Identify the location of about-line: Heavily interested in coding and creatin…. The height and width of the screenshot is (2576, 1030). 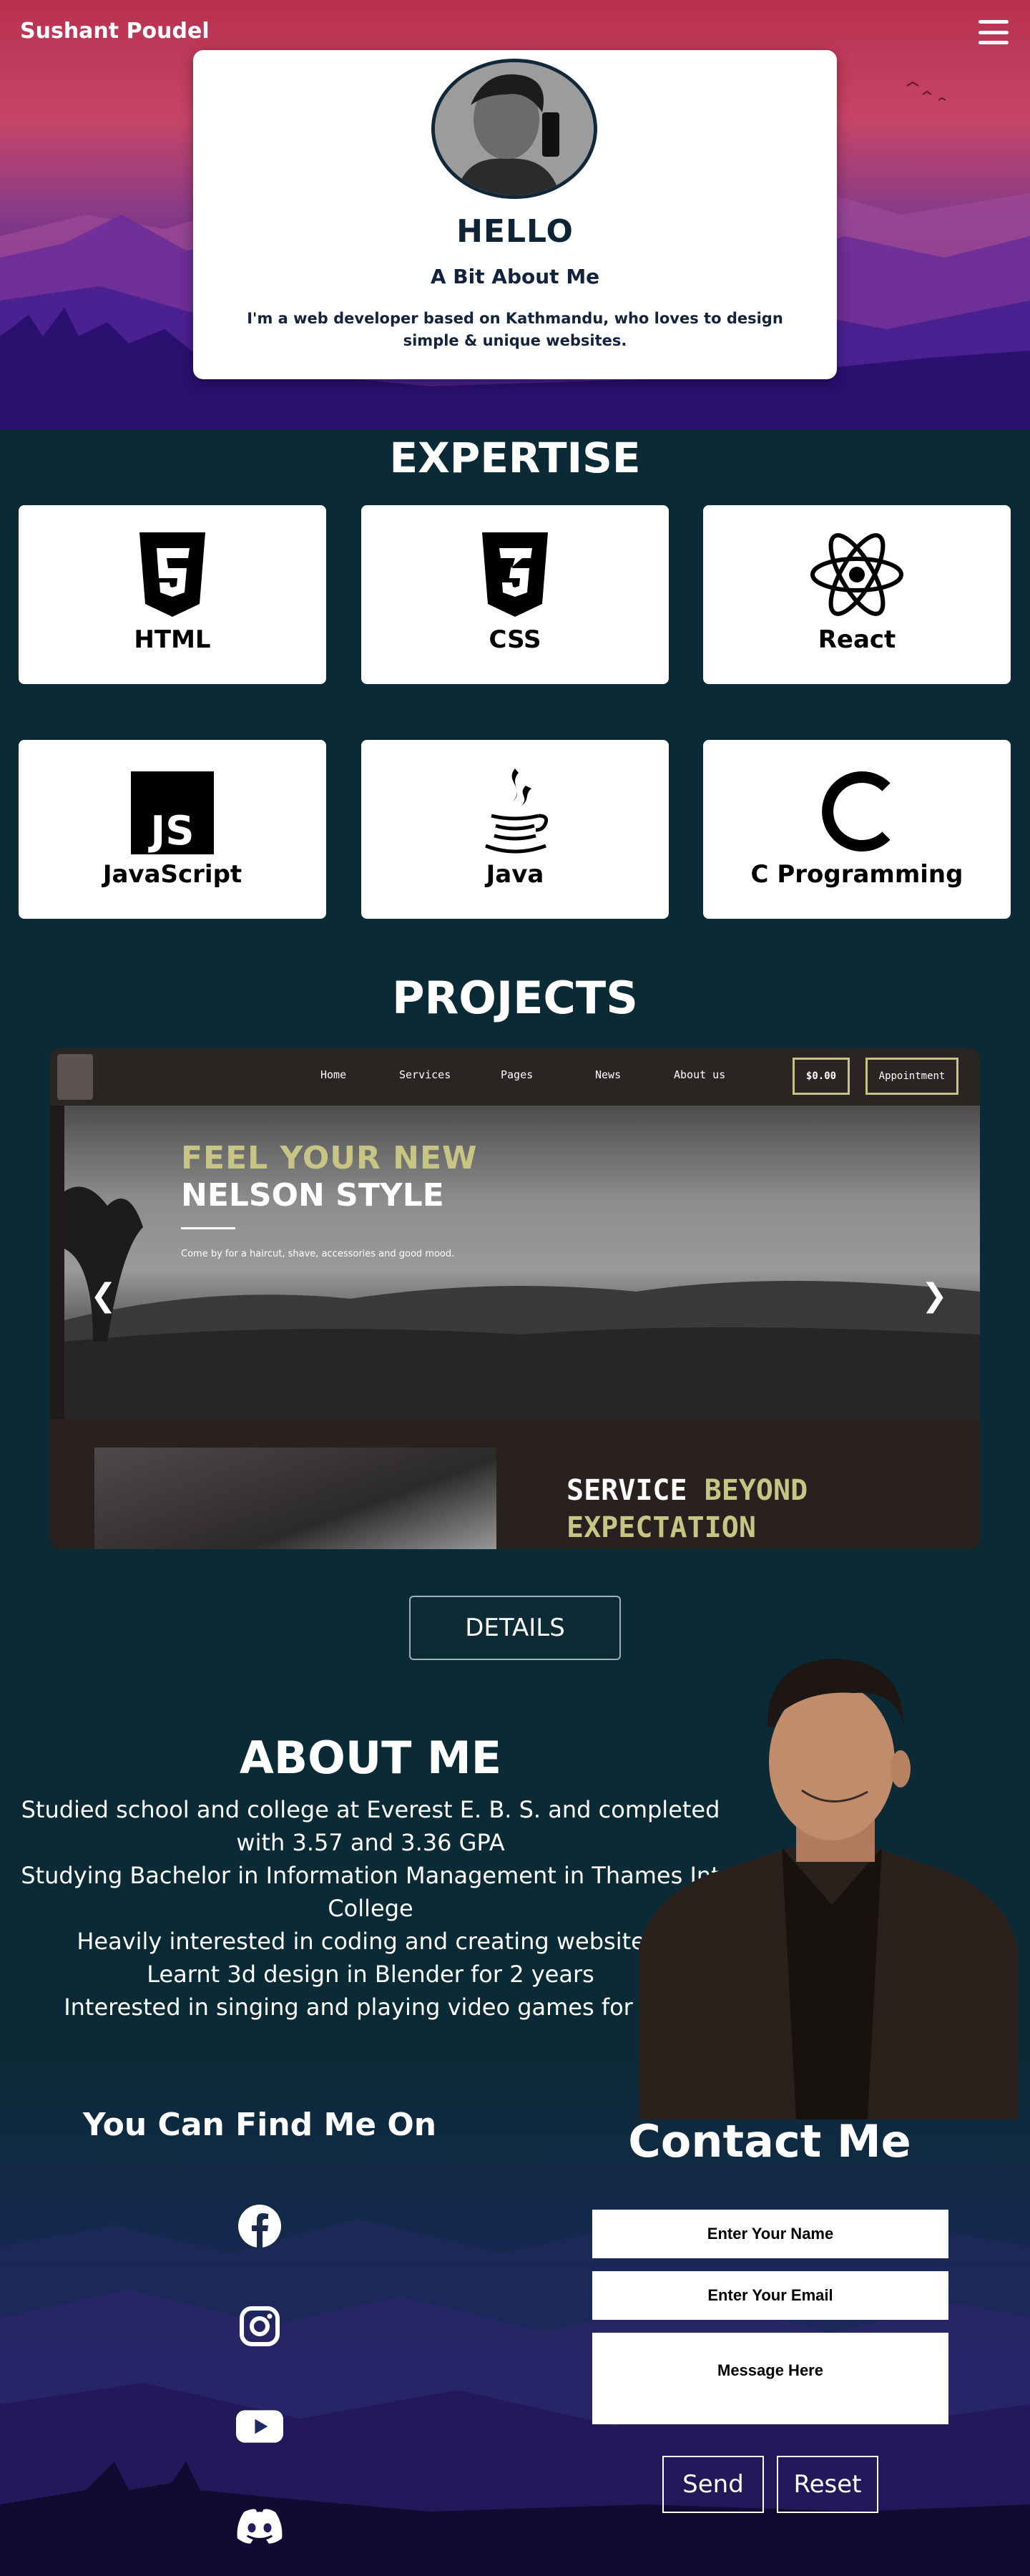
(371, 1941).